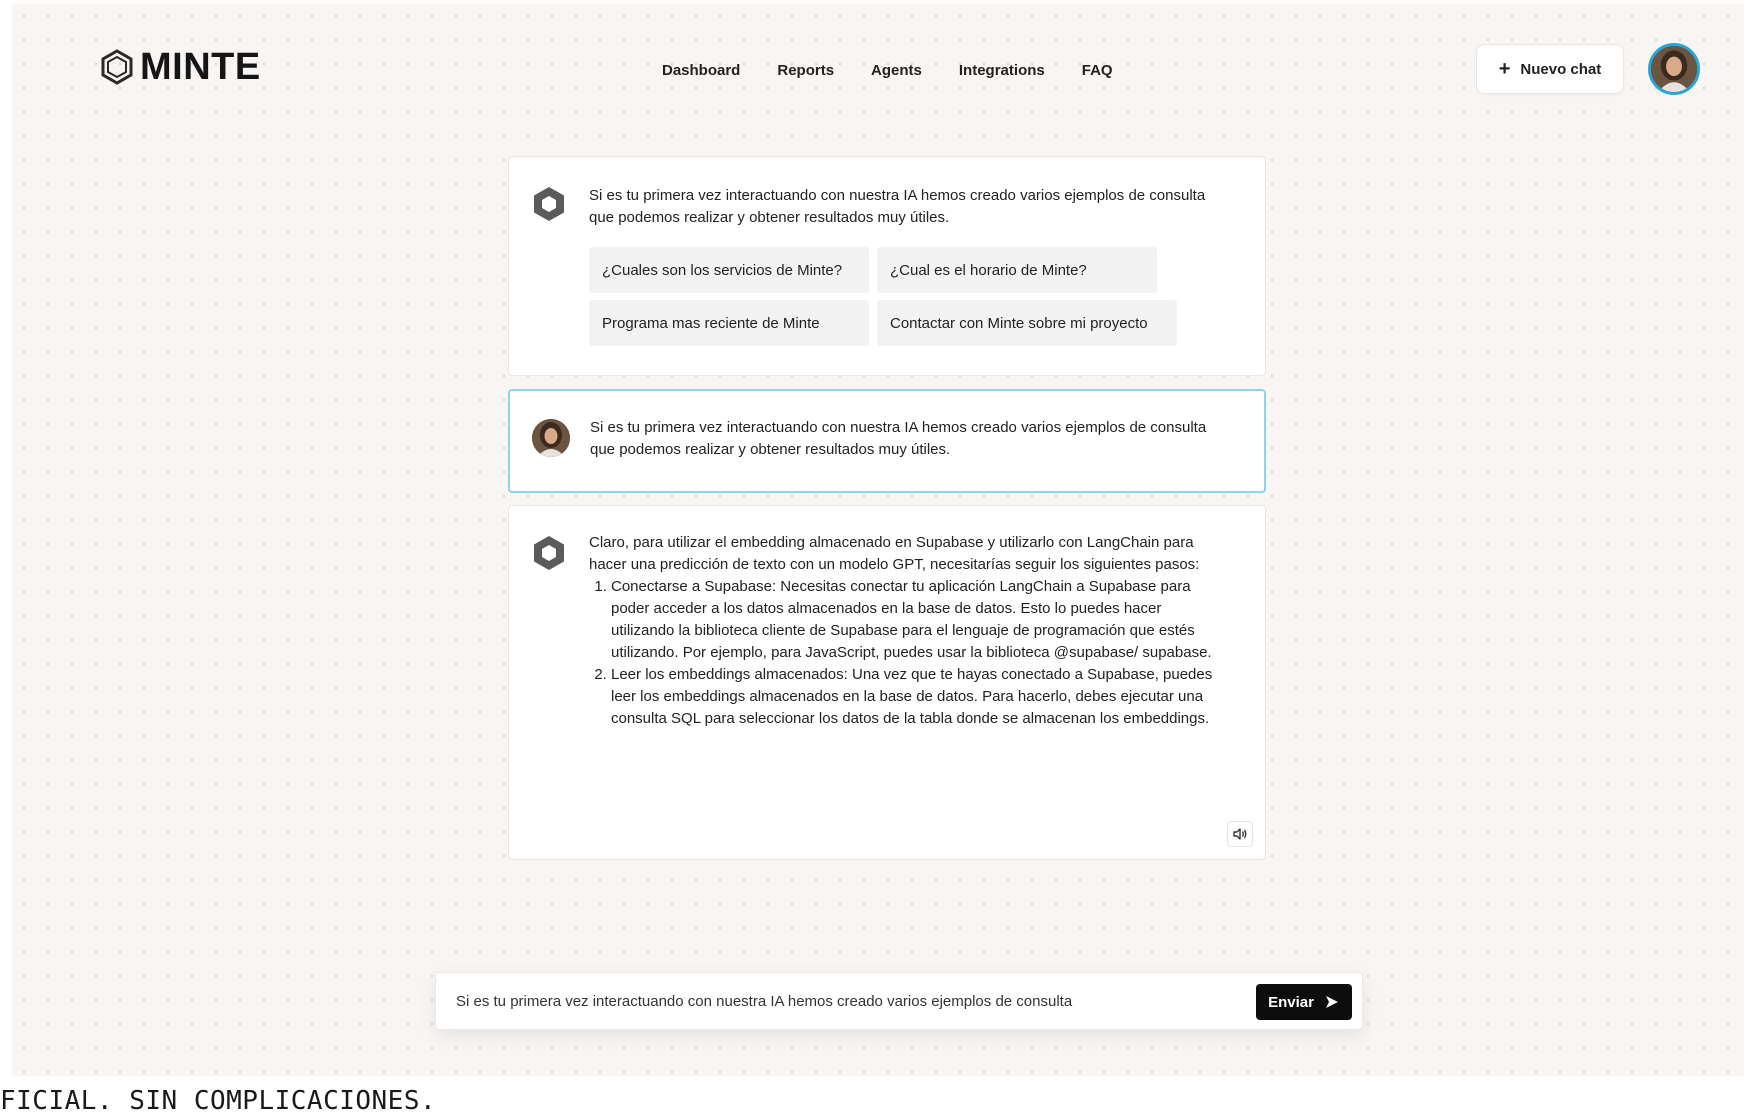  What do you see at coordinates (1097, 70) in the screenshot?
I see `nav-faq: FAQ` at bounding box center [1097, 70].